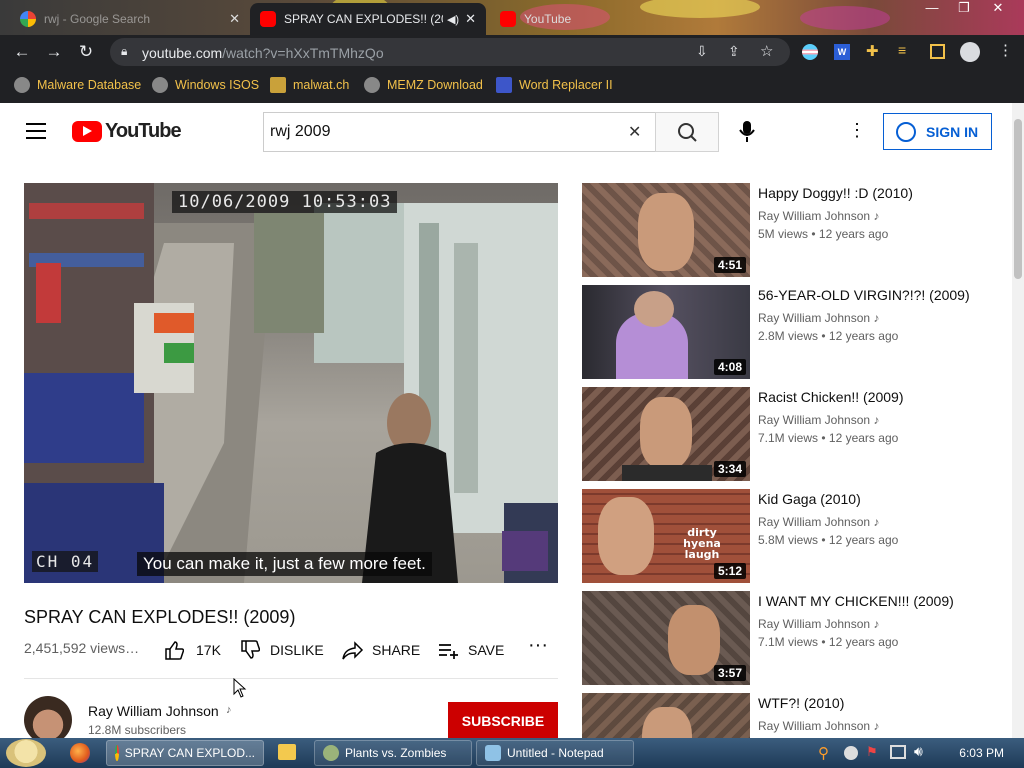 Image resolution: width=1024 pixels, height=768 pixels. What do you see at coordinates (809, 499) in the screenshot?
I see `suggestion-title: Kid Gaga (2010)` at bounding box center [809, 499].